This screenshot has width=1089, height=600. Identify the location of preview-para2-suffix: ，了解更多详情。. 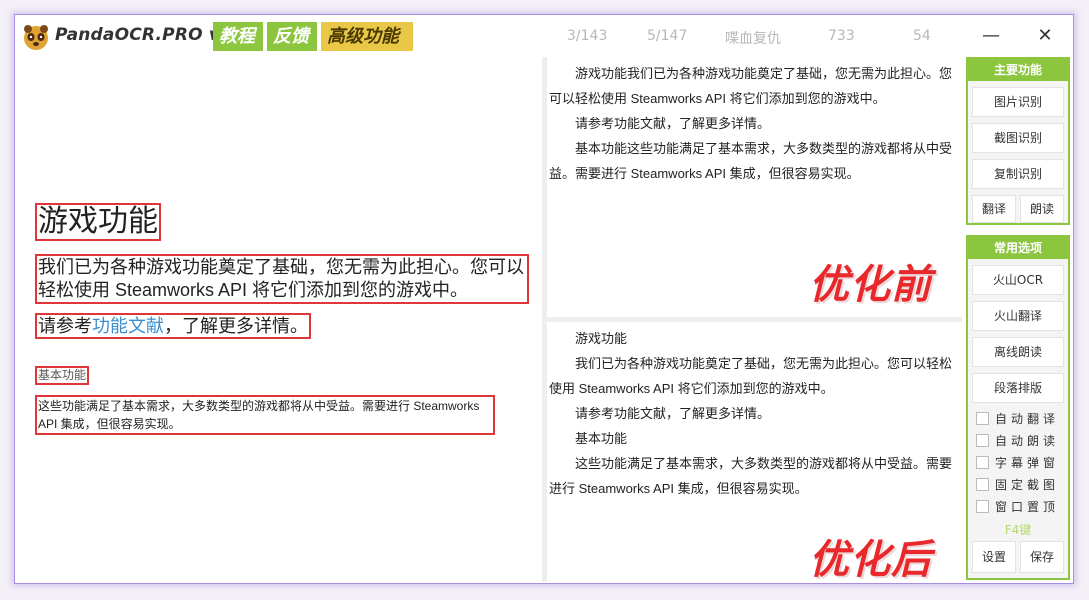
(236, 326).